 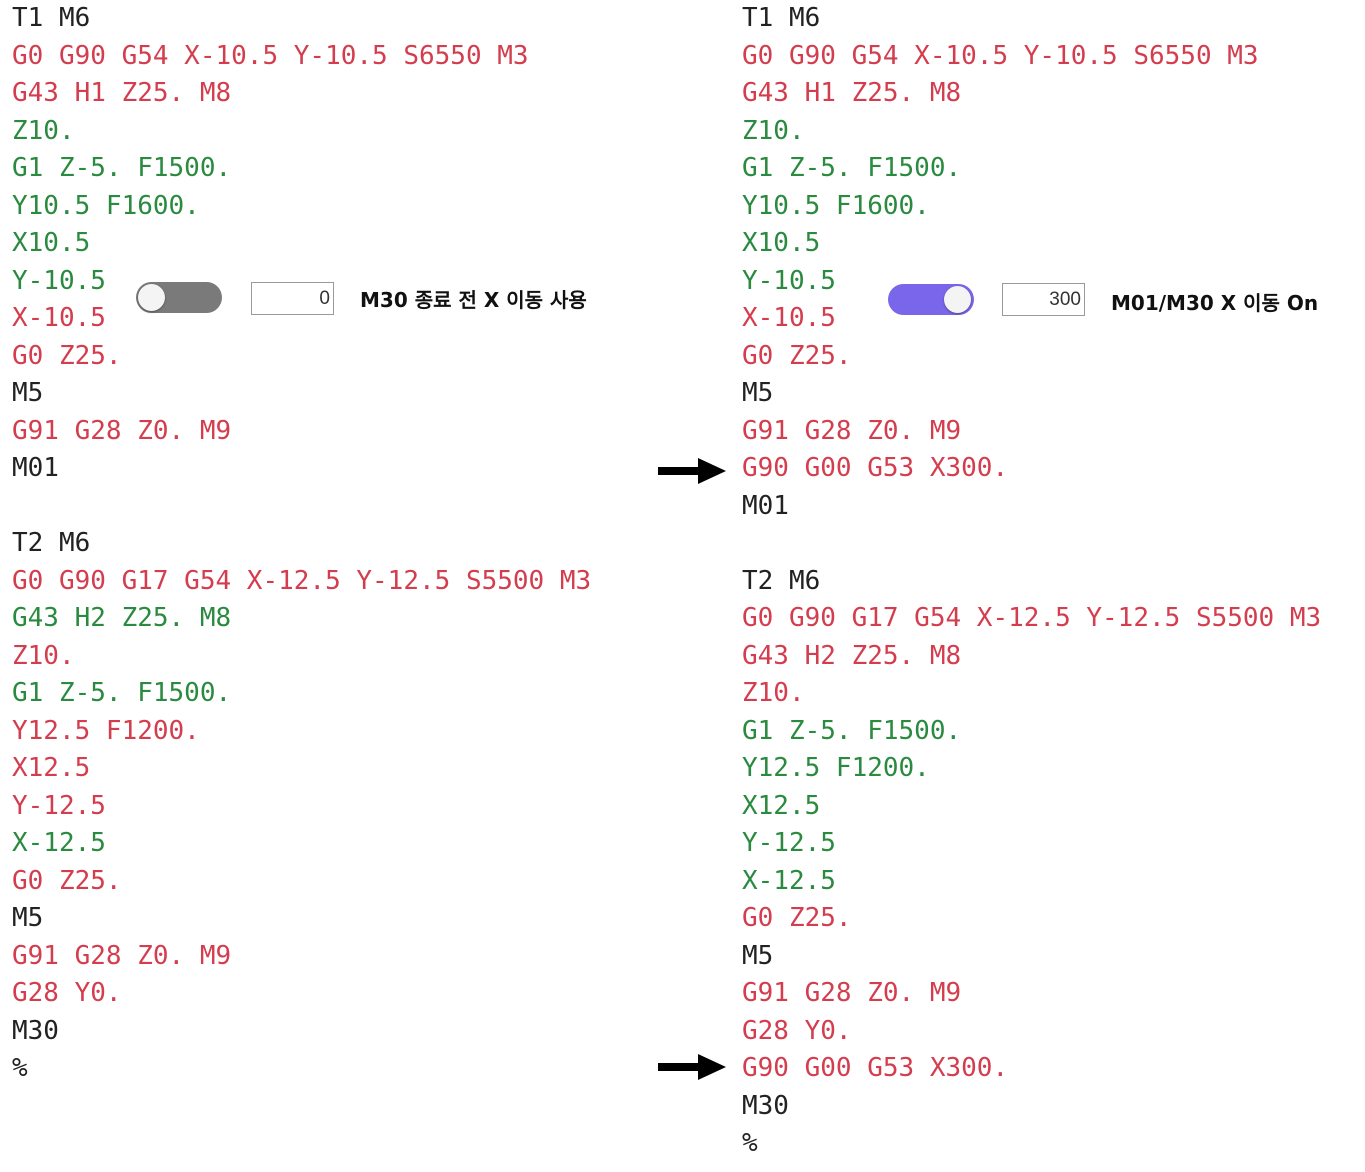 I want to click on x-move-toggle-on, so click(x=931, y=299).